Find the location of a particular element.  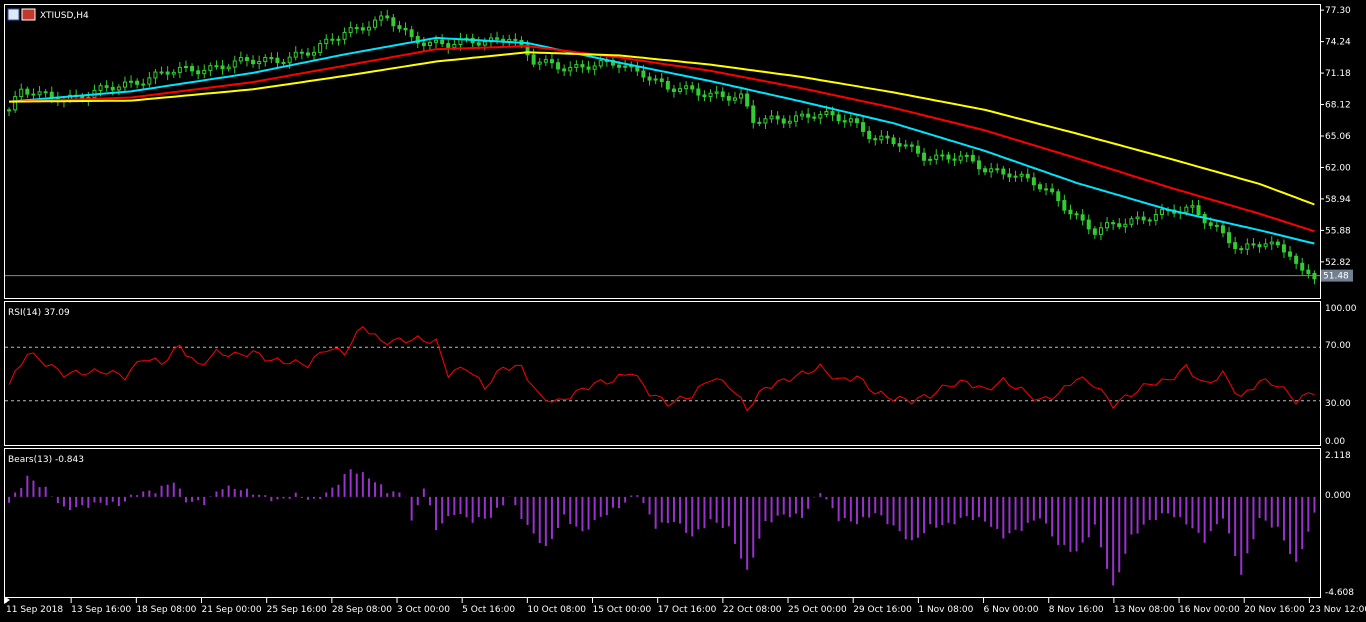

symbol-title: XTIUSD,H4 is located at coordinates (64, 16).